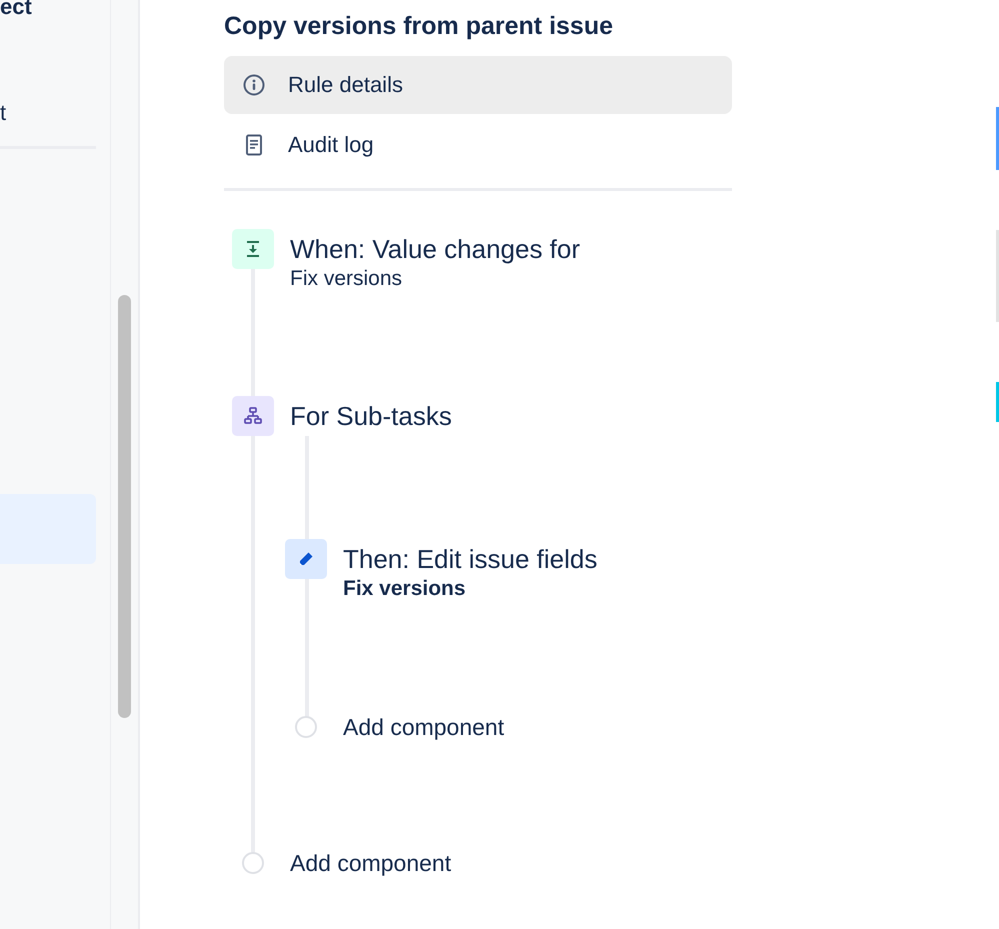 This screenshot has width=999, height=929. Describe the element at coordinates (55, 113) in the screenshot. I see `sidebar-item: t` at that location.